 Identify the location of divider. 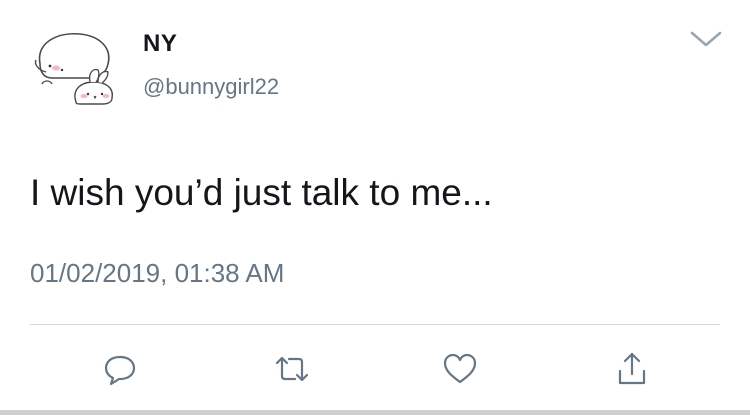
(375, 324).